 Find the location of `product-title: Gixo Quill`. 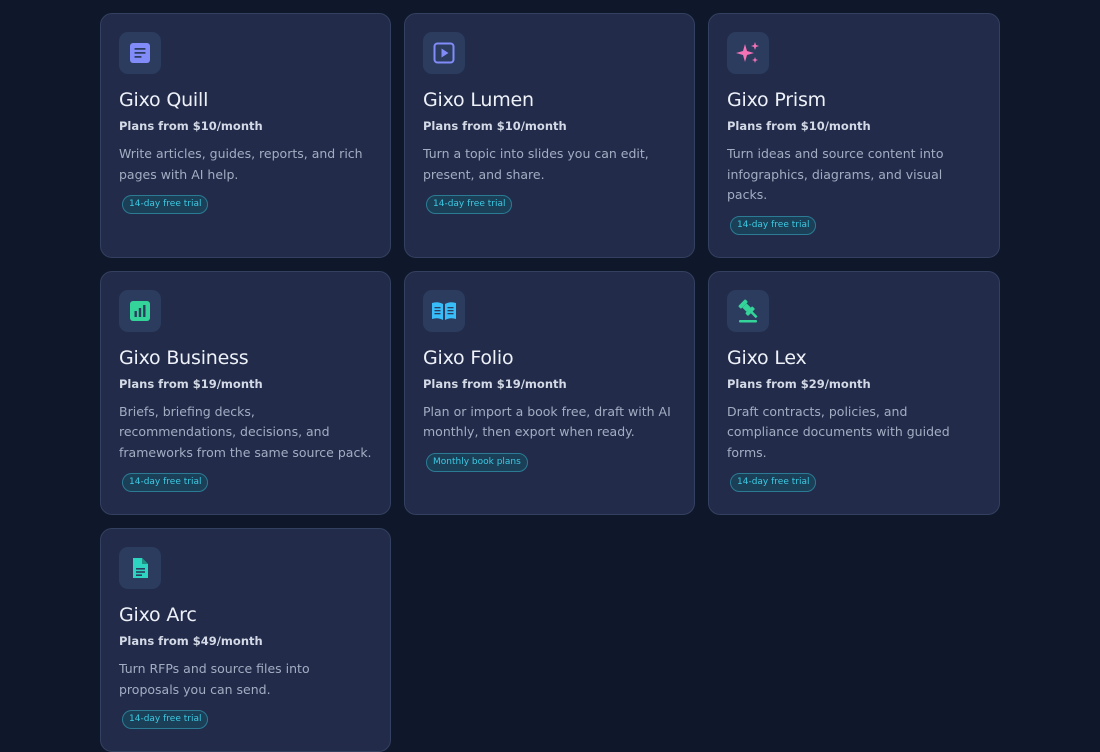

product-title: Gixo Quill is located at coordinates (164, 100).